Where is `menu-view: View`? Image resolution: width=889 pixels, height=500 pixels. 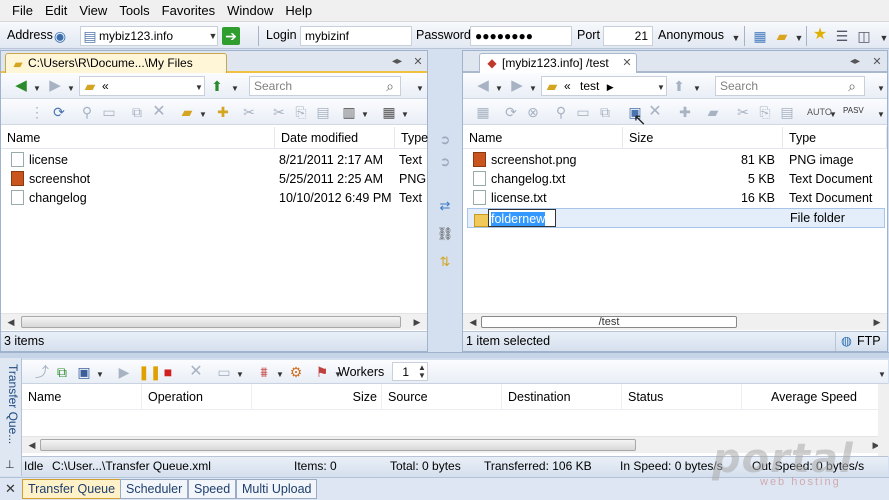 menu-view: View is located at coordinates (93, 11).